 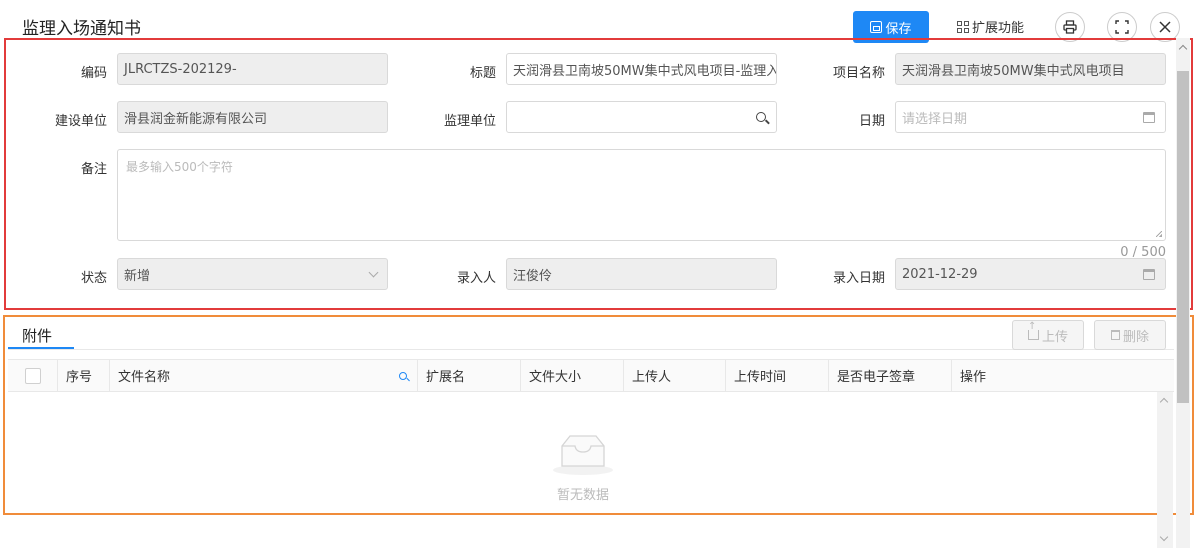 What do you see at coordinates (252, 274) in the screenshot?
I see `status-select: 新增` at bounding box center [252, 274].